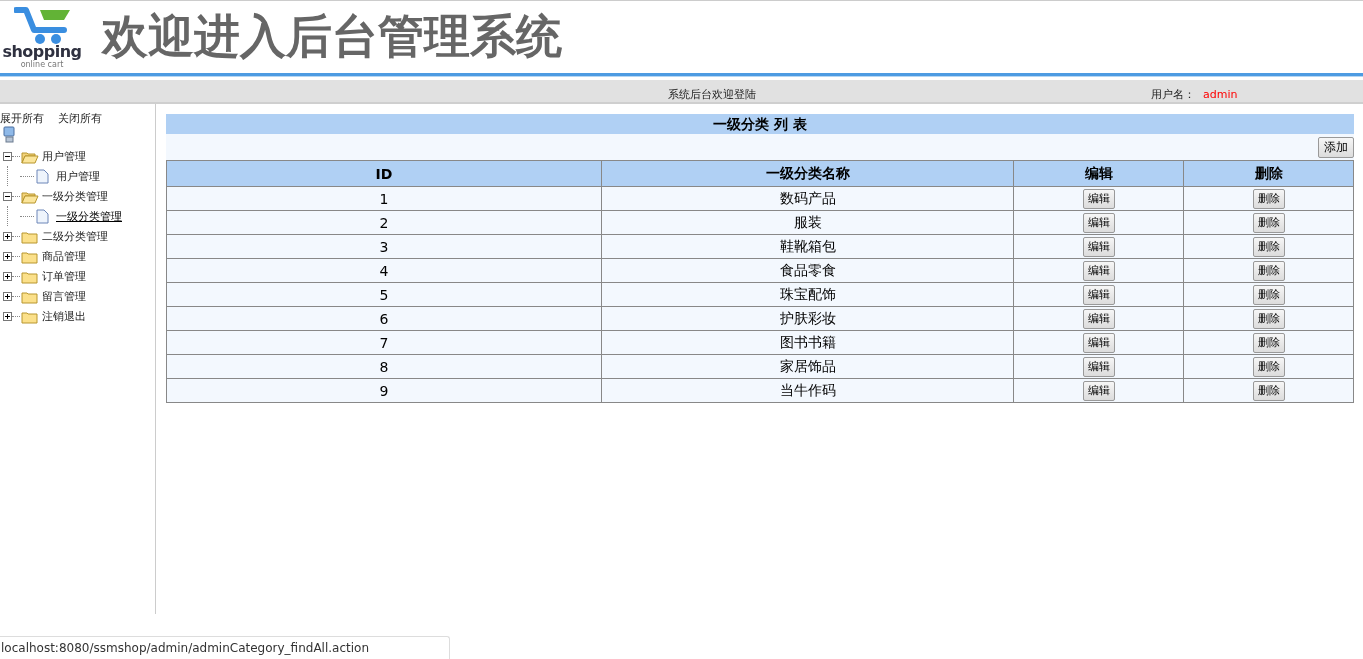 The width and height of the screenshot is (1363, 659). I want to click on cart-icon, so click(42, 24).